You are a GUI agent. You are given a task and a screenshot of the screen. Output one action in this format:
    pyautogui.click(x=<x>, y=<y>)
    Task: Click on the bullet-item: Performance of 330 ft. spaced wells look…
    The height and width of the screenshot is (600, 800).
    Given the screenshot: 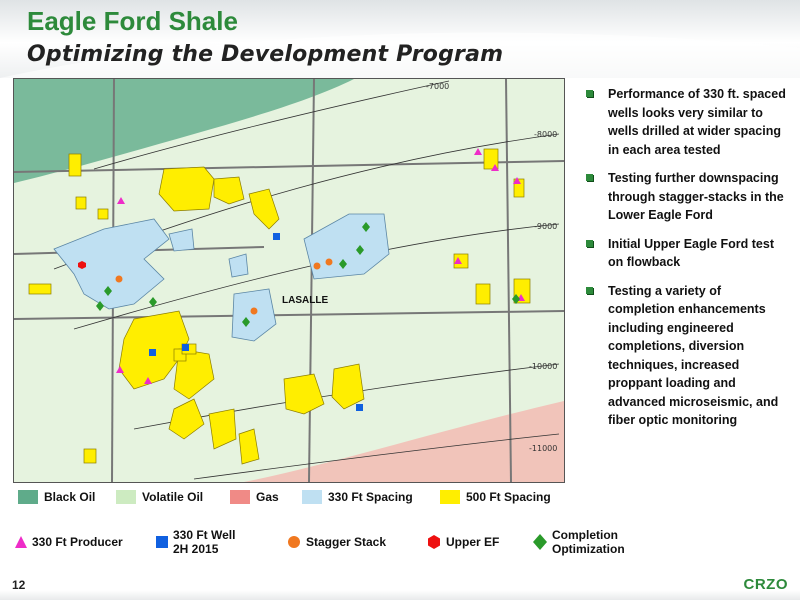 What is the action you would take?
    pyautogui.click(x=686, y=122)
    